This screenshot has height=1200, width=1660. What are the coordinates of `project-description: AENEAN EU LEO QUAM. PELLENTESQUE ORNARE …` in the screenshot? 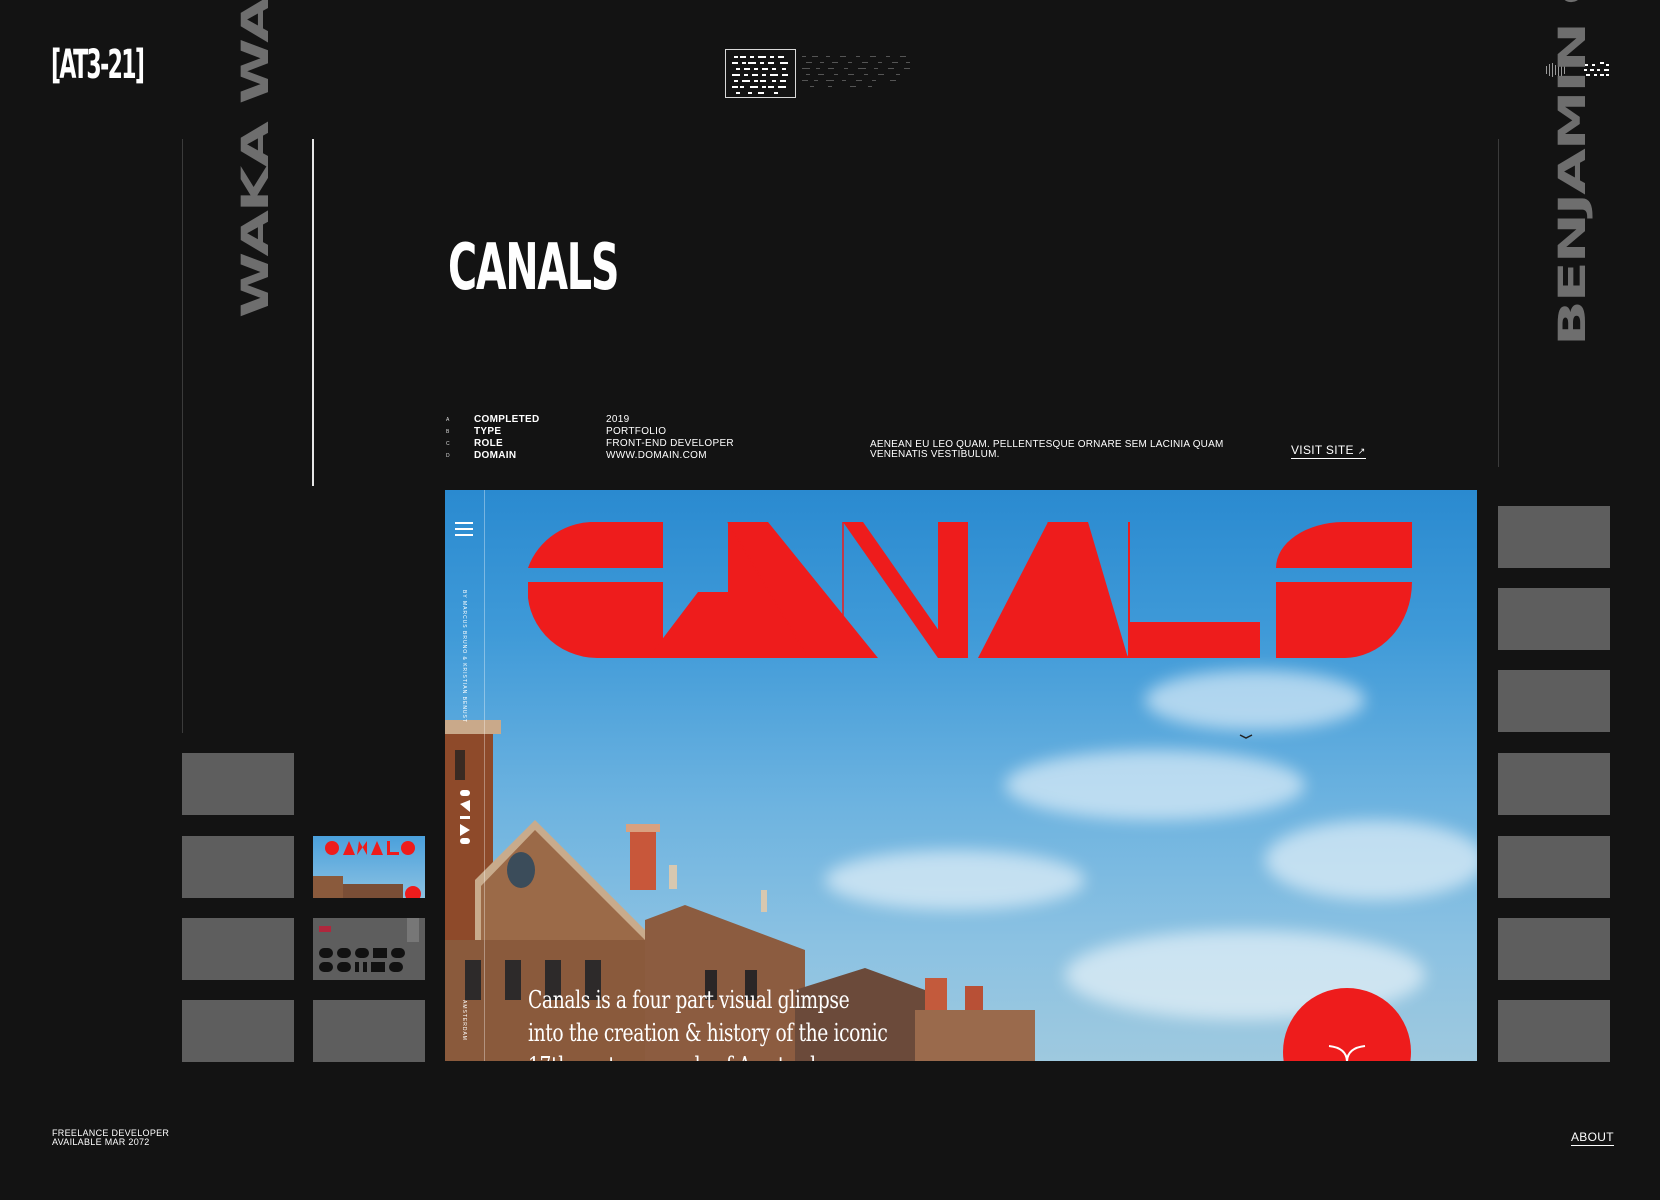 It's located at (1047, 449).